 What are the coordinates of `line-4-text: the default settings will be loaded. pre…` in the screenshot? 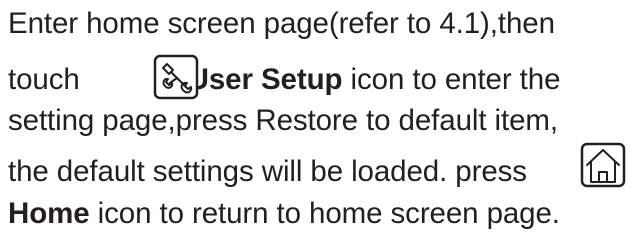 It's located at (267, 171).